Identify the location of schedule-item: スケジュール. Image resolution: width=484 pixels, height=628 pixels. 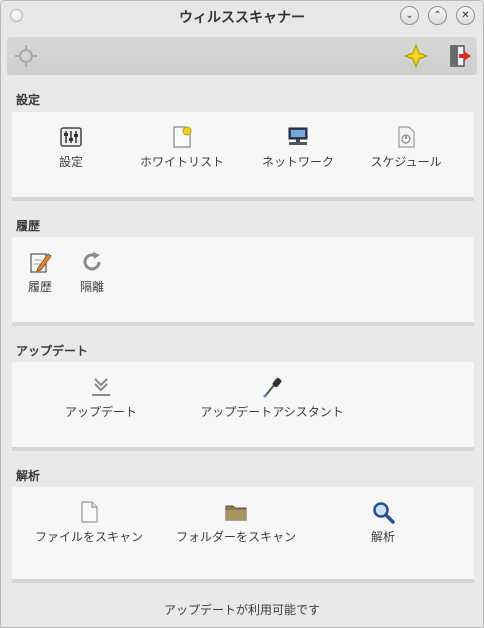
(406, 141).